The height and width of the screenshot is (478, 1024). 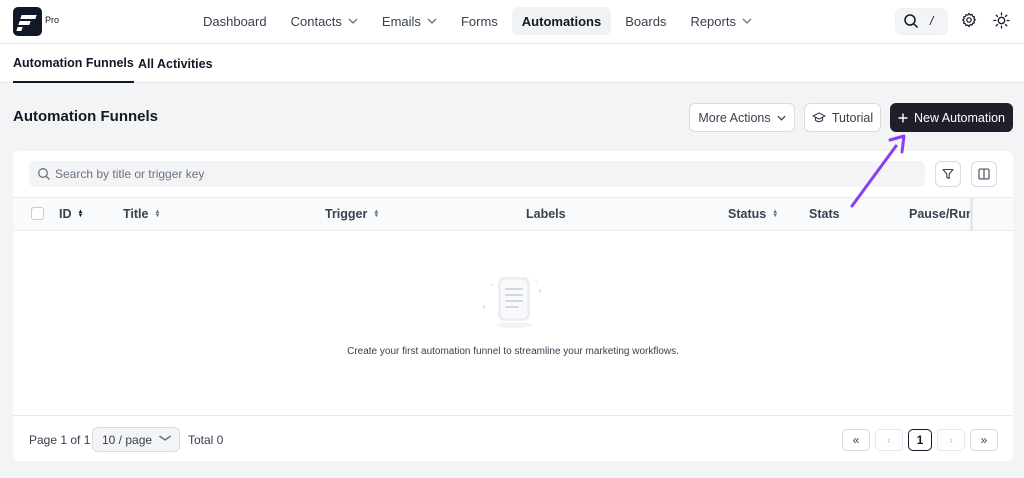 What do you see at coordinates (734, 117) in the screenshot?
I see `more-actions-label: More Actions` at bounding box center [734, 117].